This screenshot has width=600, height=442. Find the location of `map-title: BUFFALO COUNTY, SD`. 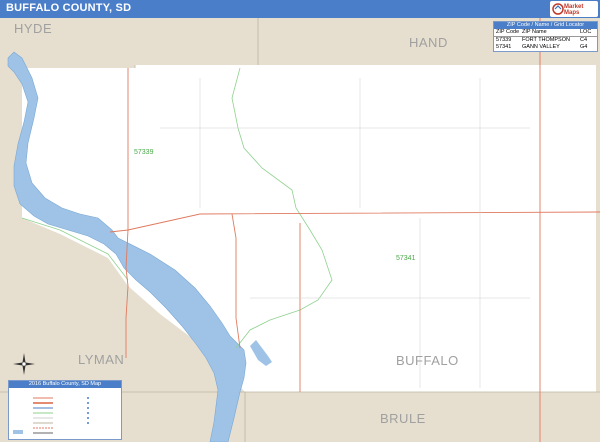

map-title: BUFFALO COUNTY, SD is located at coordinates (69, 8).